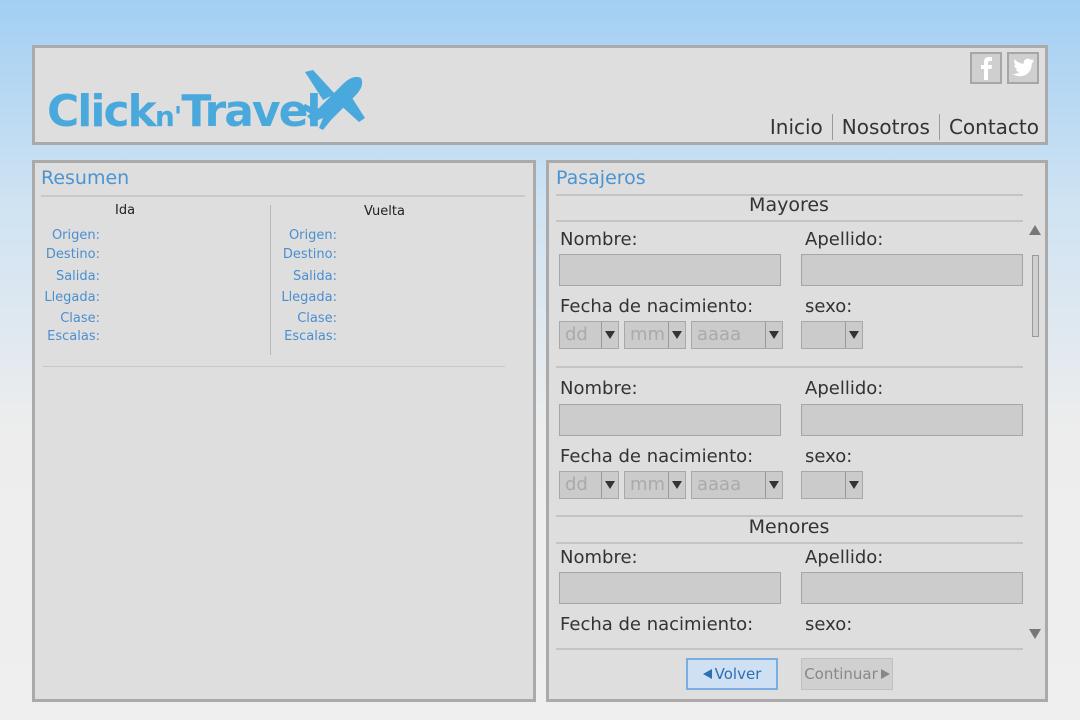  I want to click on resumen-title: Resumen, so click(85, 178).